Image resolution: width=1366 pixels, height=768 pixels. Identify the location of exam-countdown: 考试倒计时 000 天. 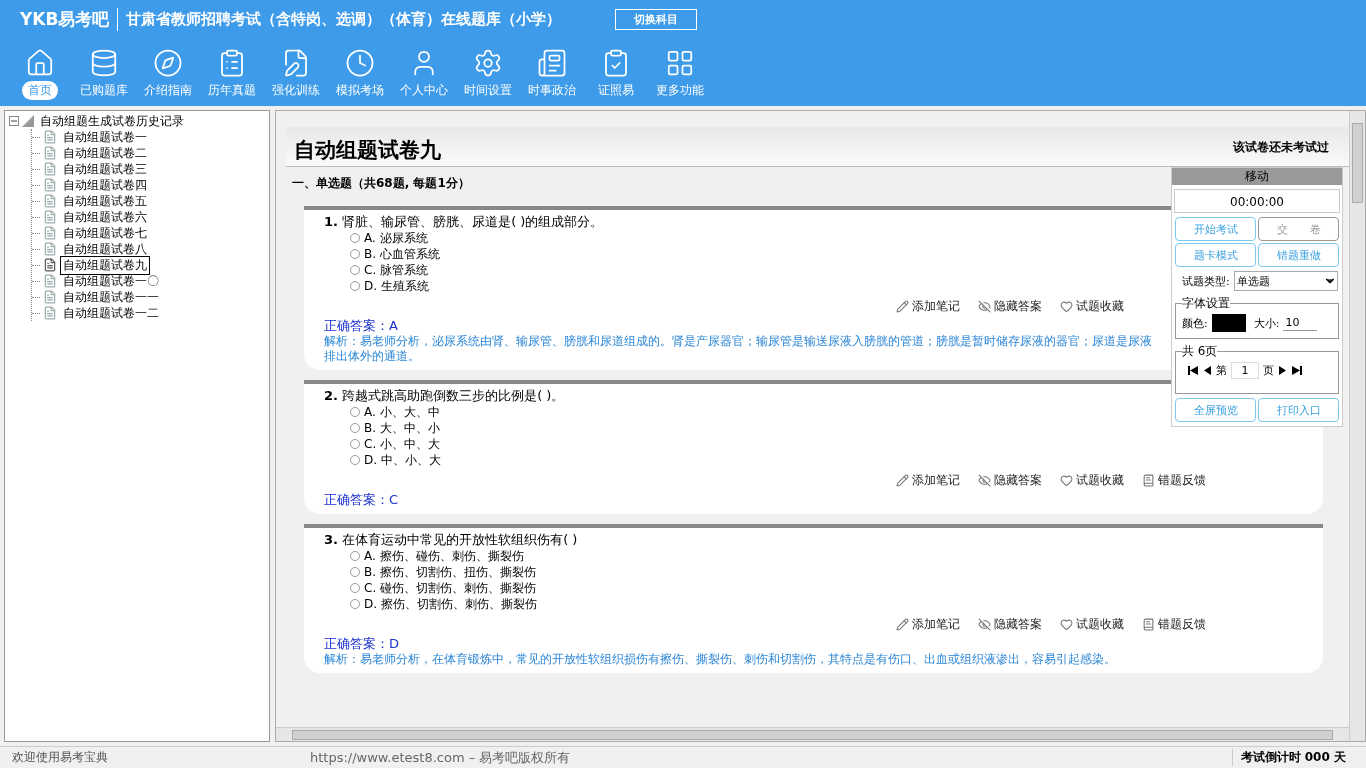
(1298, 757).